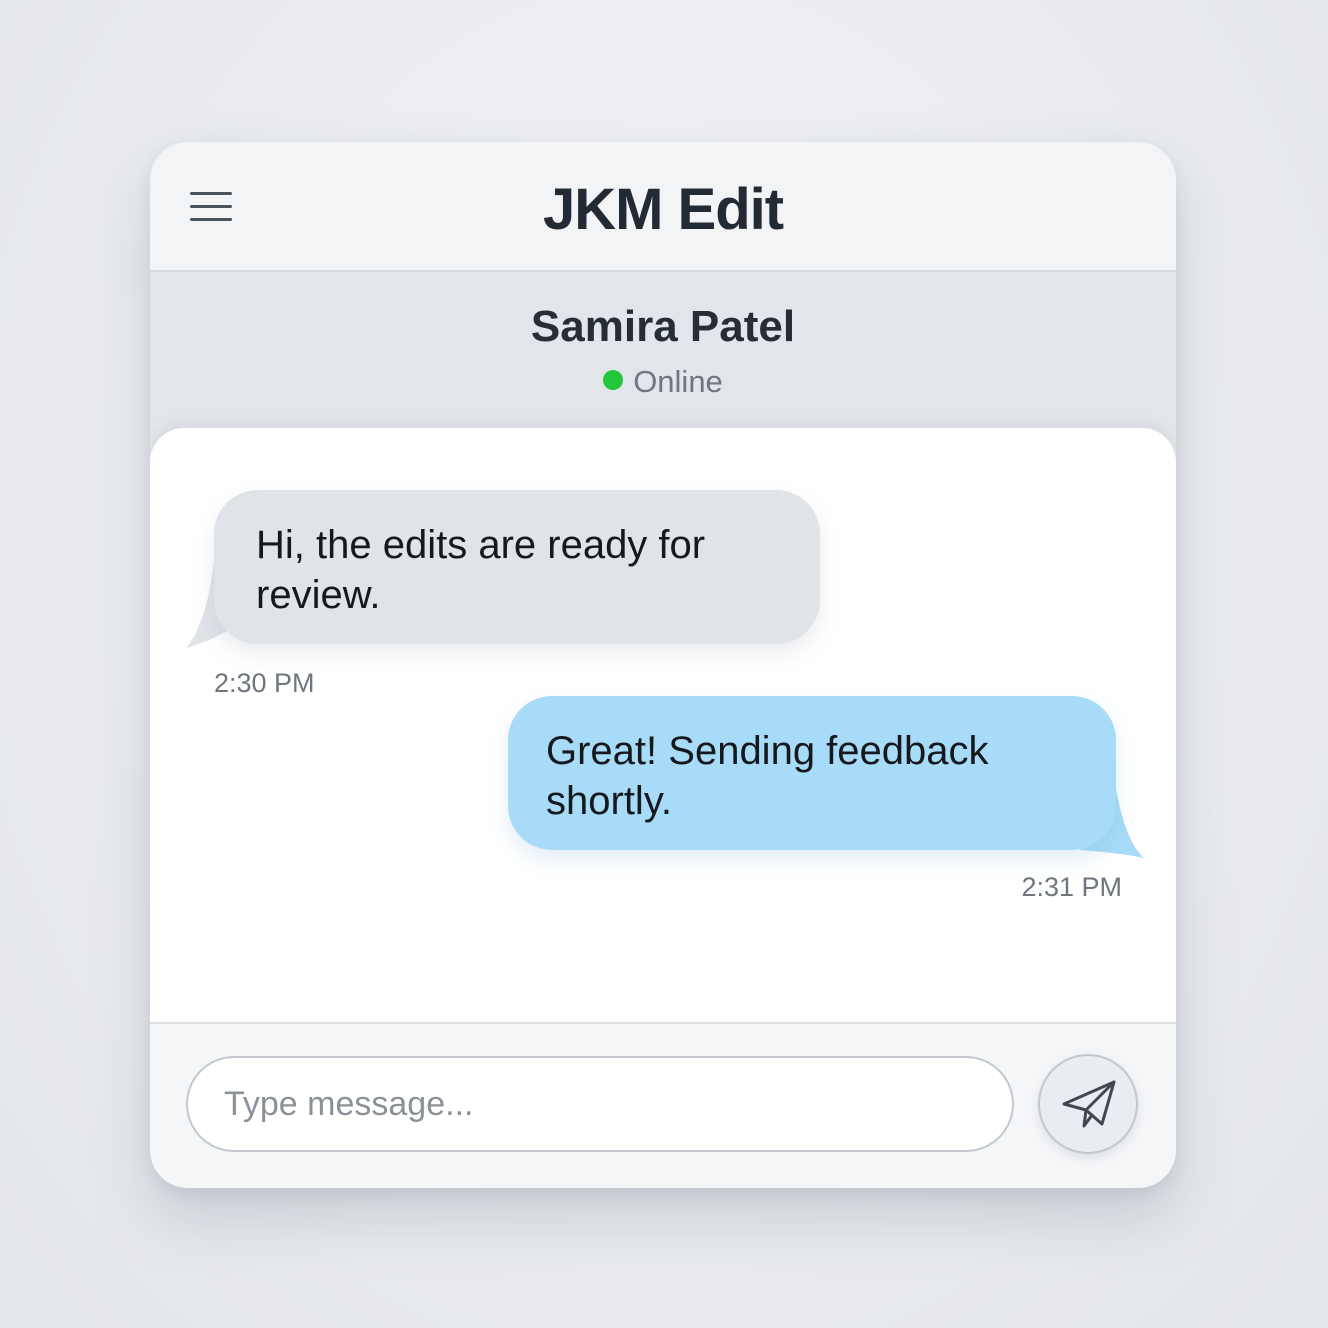 The width and height of the screenshot is (1328, 1328). I want to click on contact-status: Online, so click(663, 382).